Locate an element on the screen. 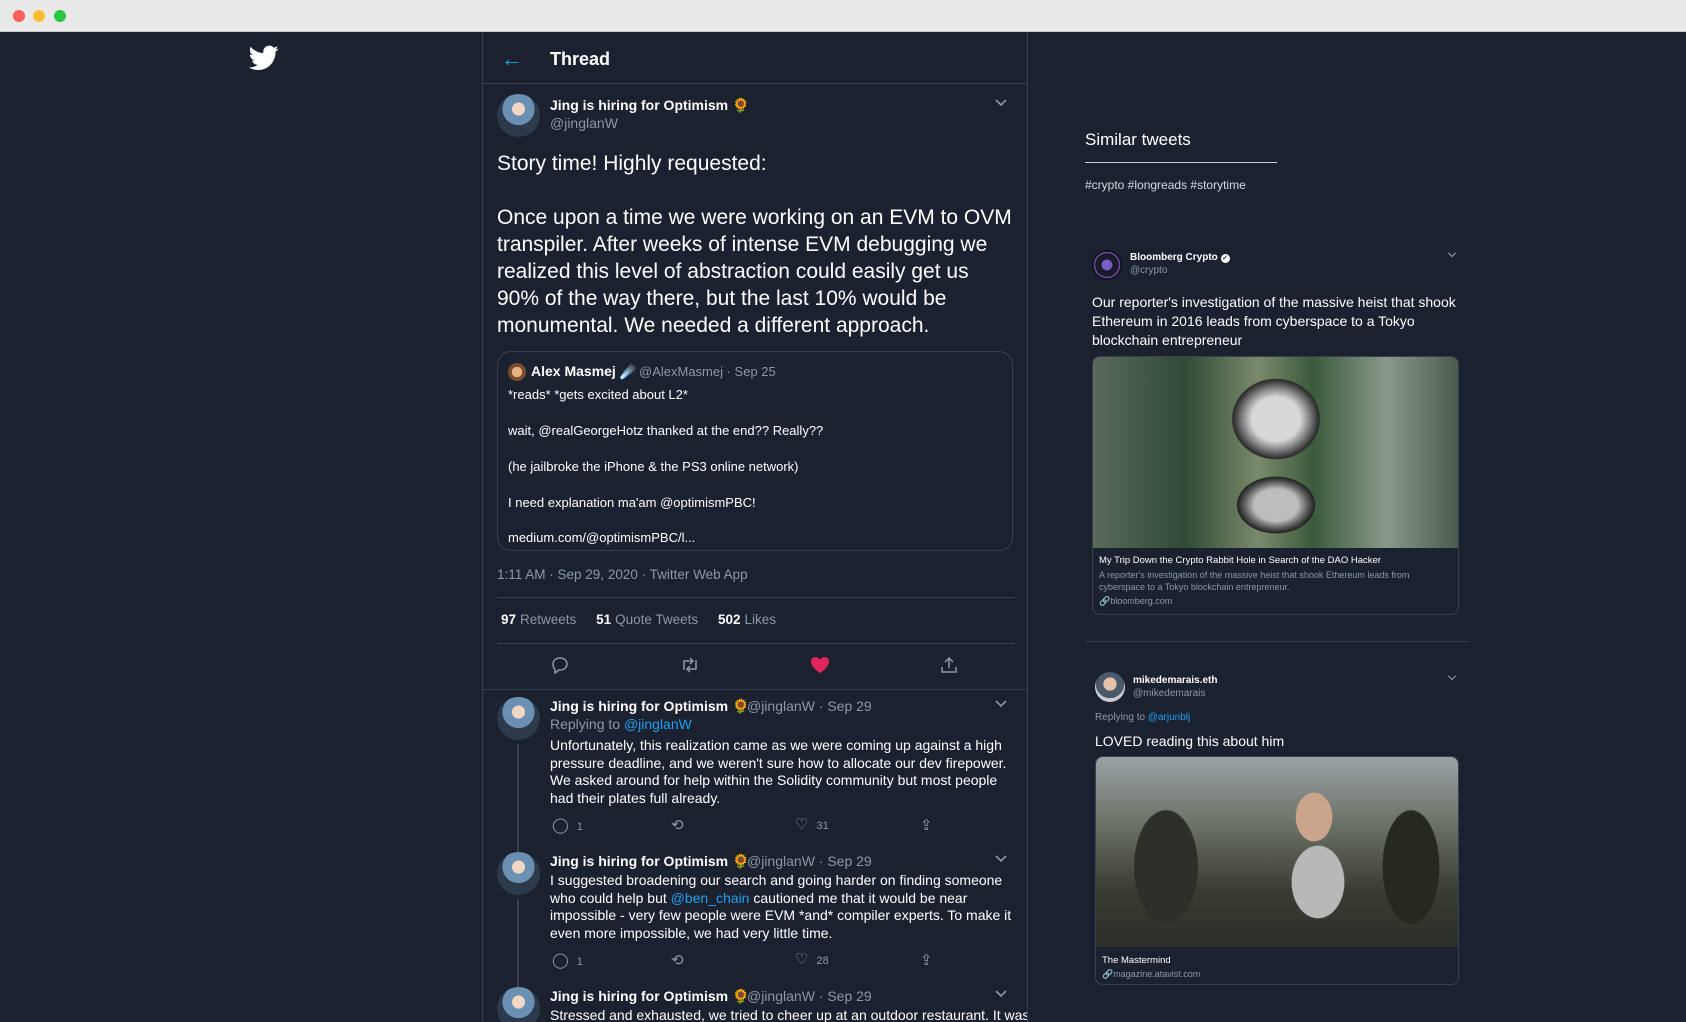  tweet-timestamp: 1:11 AM · Sep 29, 2020 · Twitter Web App is located at coordinates (622, 574).